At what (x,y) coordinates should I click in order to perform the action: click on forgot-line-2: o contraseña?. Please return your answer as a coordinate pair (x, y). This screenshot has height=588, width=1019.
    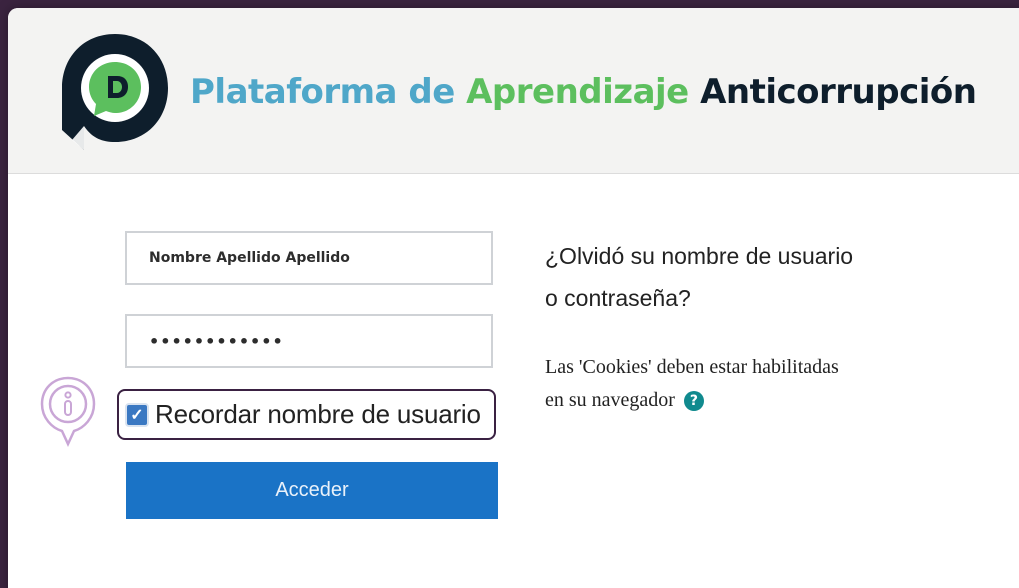
    Looking at the image, I should click on (745, 298).